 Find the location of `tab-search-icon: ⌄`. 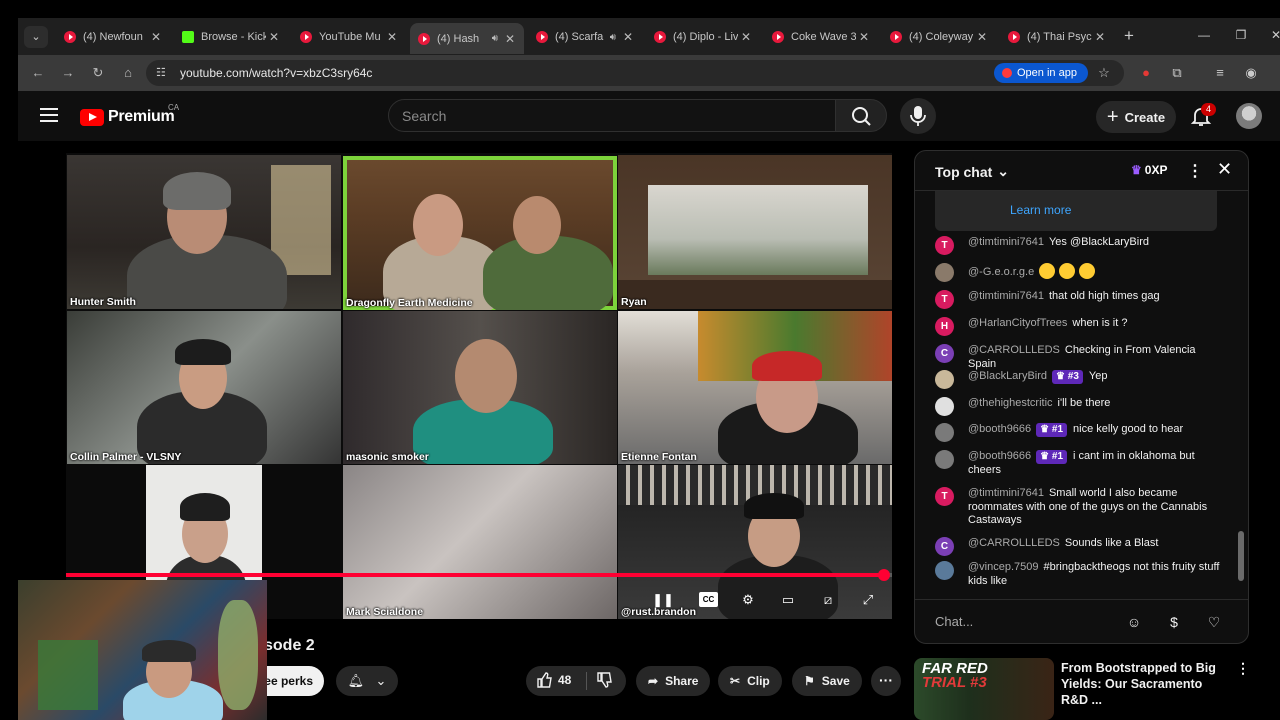

tab-search-icon: ⌄ is located at coordinates (36, 37).